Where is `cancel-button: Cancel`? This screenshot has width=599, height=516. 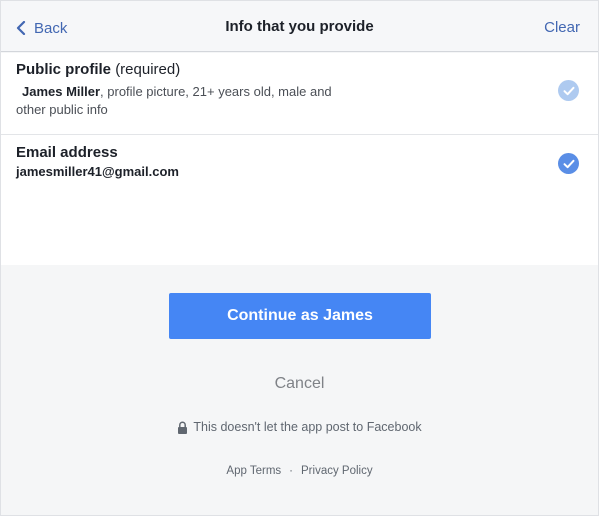
cancel-button: Cancel is located at coordinates (299, 384).